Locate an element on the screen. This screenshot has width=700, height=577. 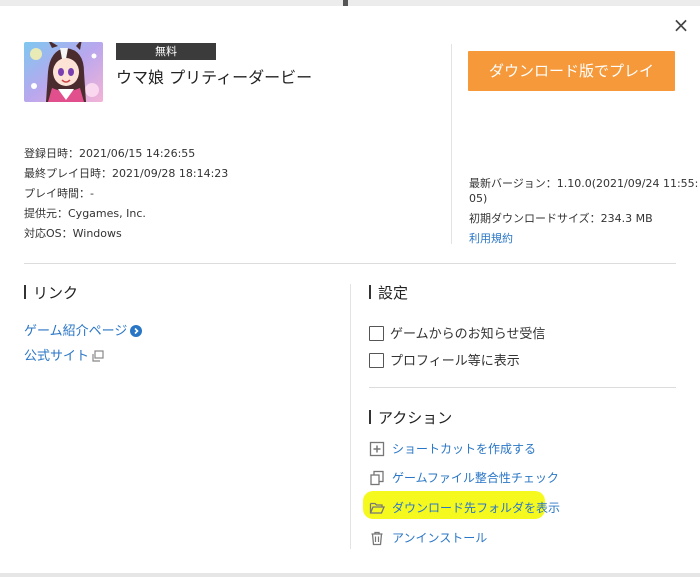
profile-checkbox-row: プロフィール等に表示 is located at coordinates (444, 359).